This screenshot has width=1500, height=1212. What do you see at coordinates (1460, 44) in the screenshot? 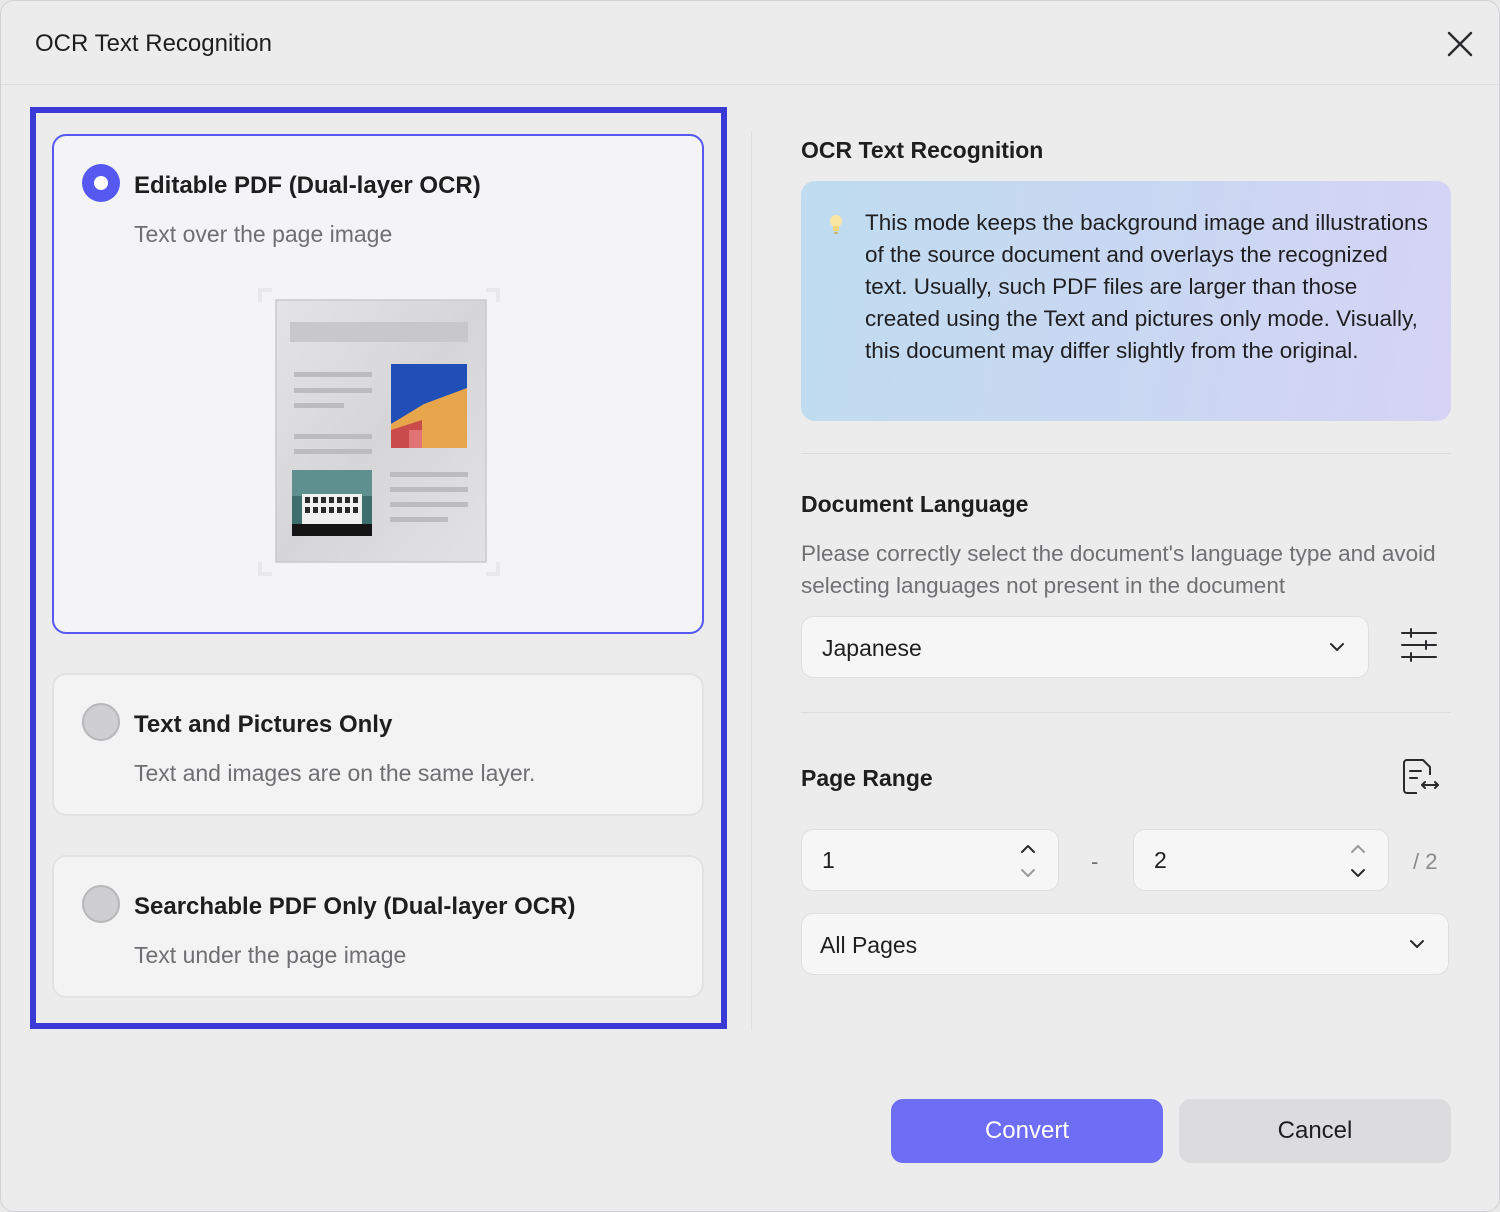
I see `close-icon` at bounding box center [1460, 44].